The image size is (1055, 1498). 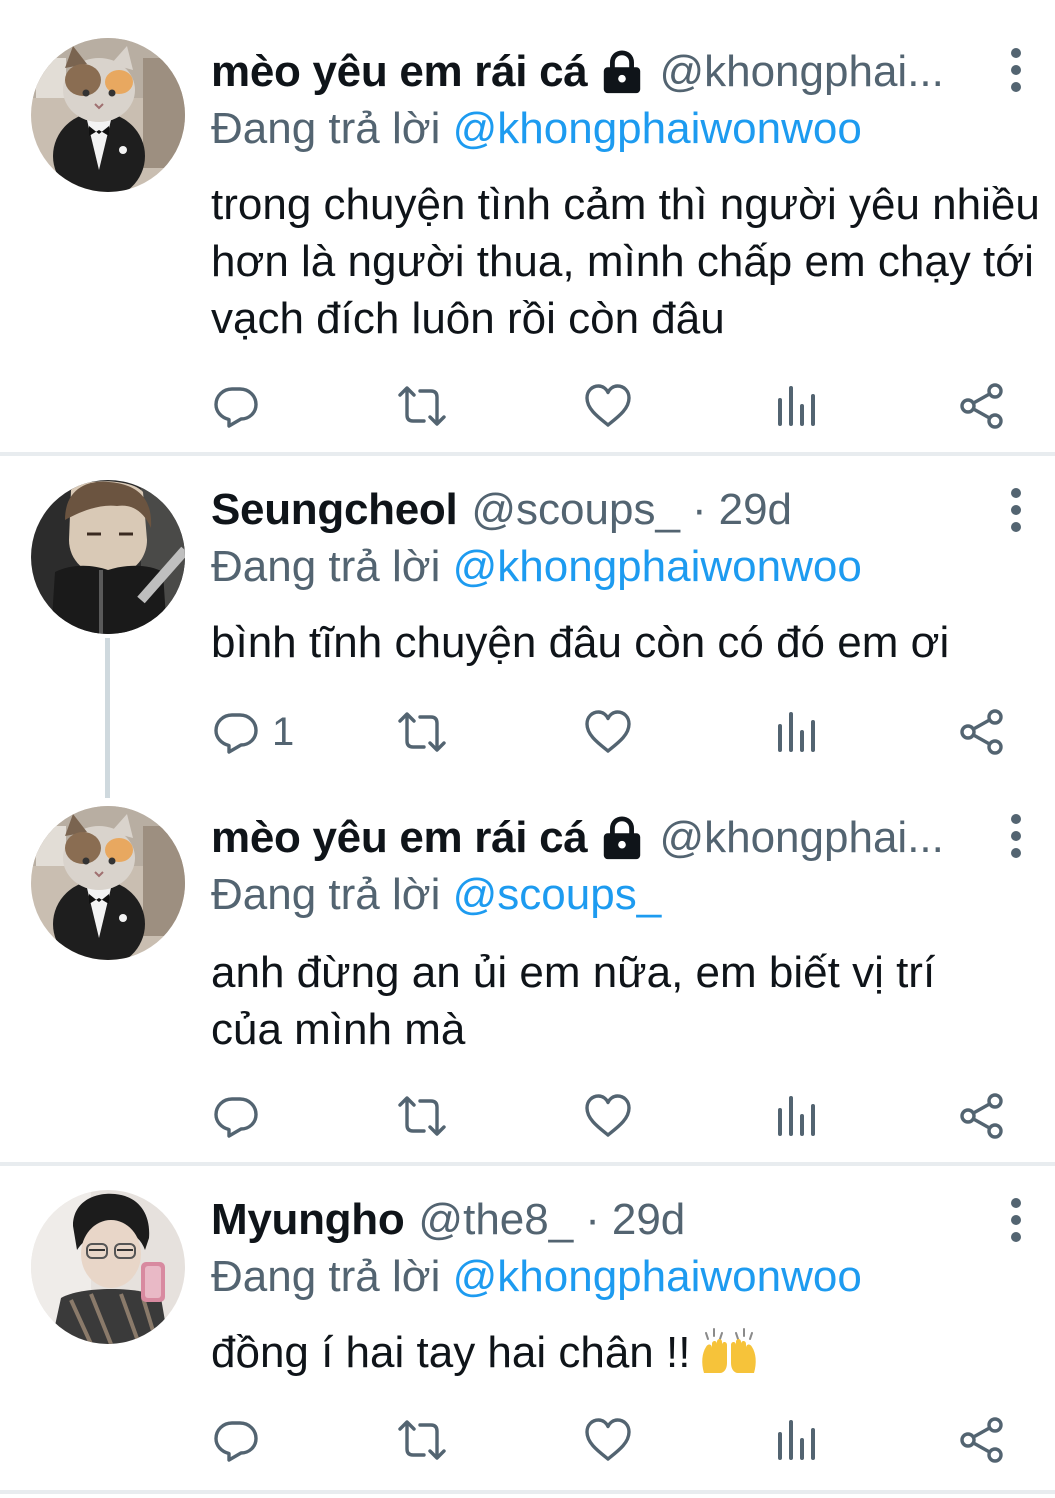 What do you see at coordinates (527, 1492) in the screenshot?
I see `divider` at bounding box center [527, 1492].